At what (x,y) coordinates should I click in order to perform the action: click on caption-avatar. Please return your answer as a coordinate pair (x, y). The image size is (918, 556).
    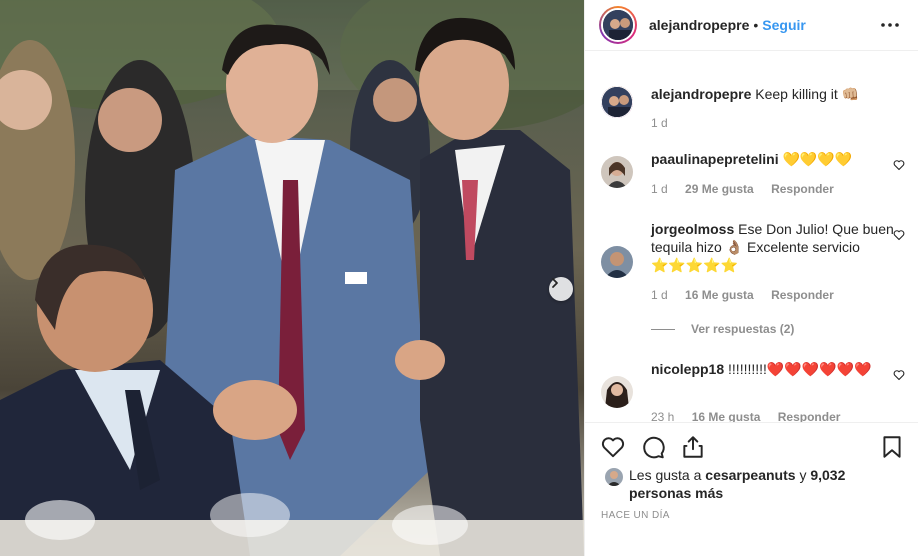
    Looking at the image, I should click on (617, 102).